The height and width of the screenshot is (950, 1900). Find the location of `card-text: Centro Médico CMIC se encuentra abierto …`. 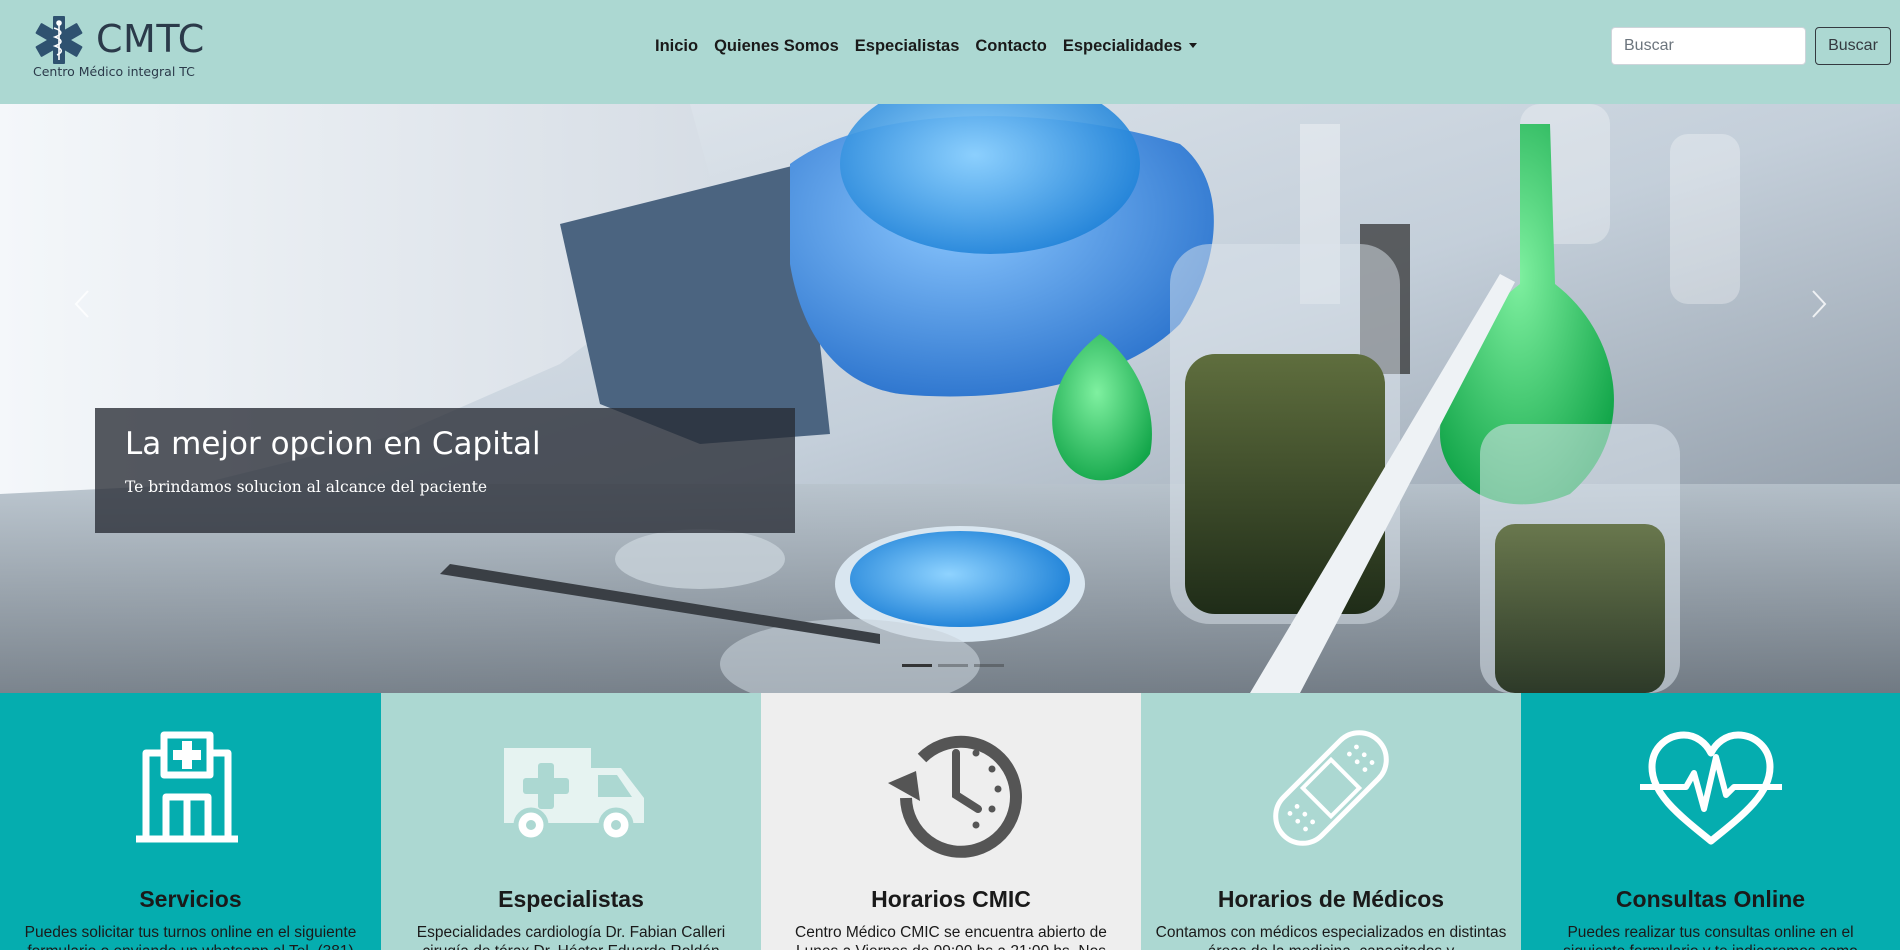

card-text: Centro Médico CMIC se encuentra abierto … is located at coordinates (951, 937).